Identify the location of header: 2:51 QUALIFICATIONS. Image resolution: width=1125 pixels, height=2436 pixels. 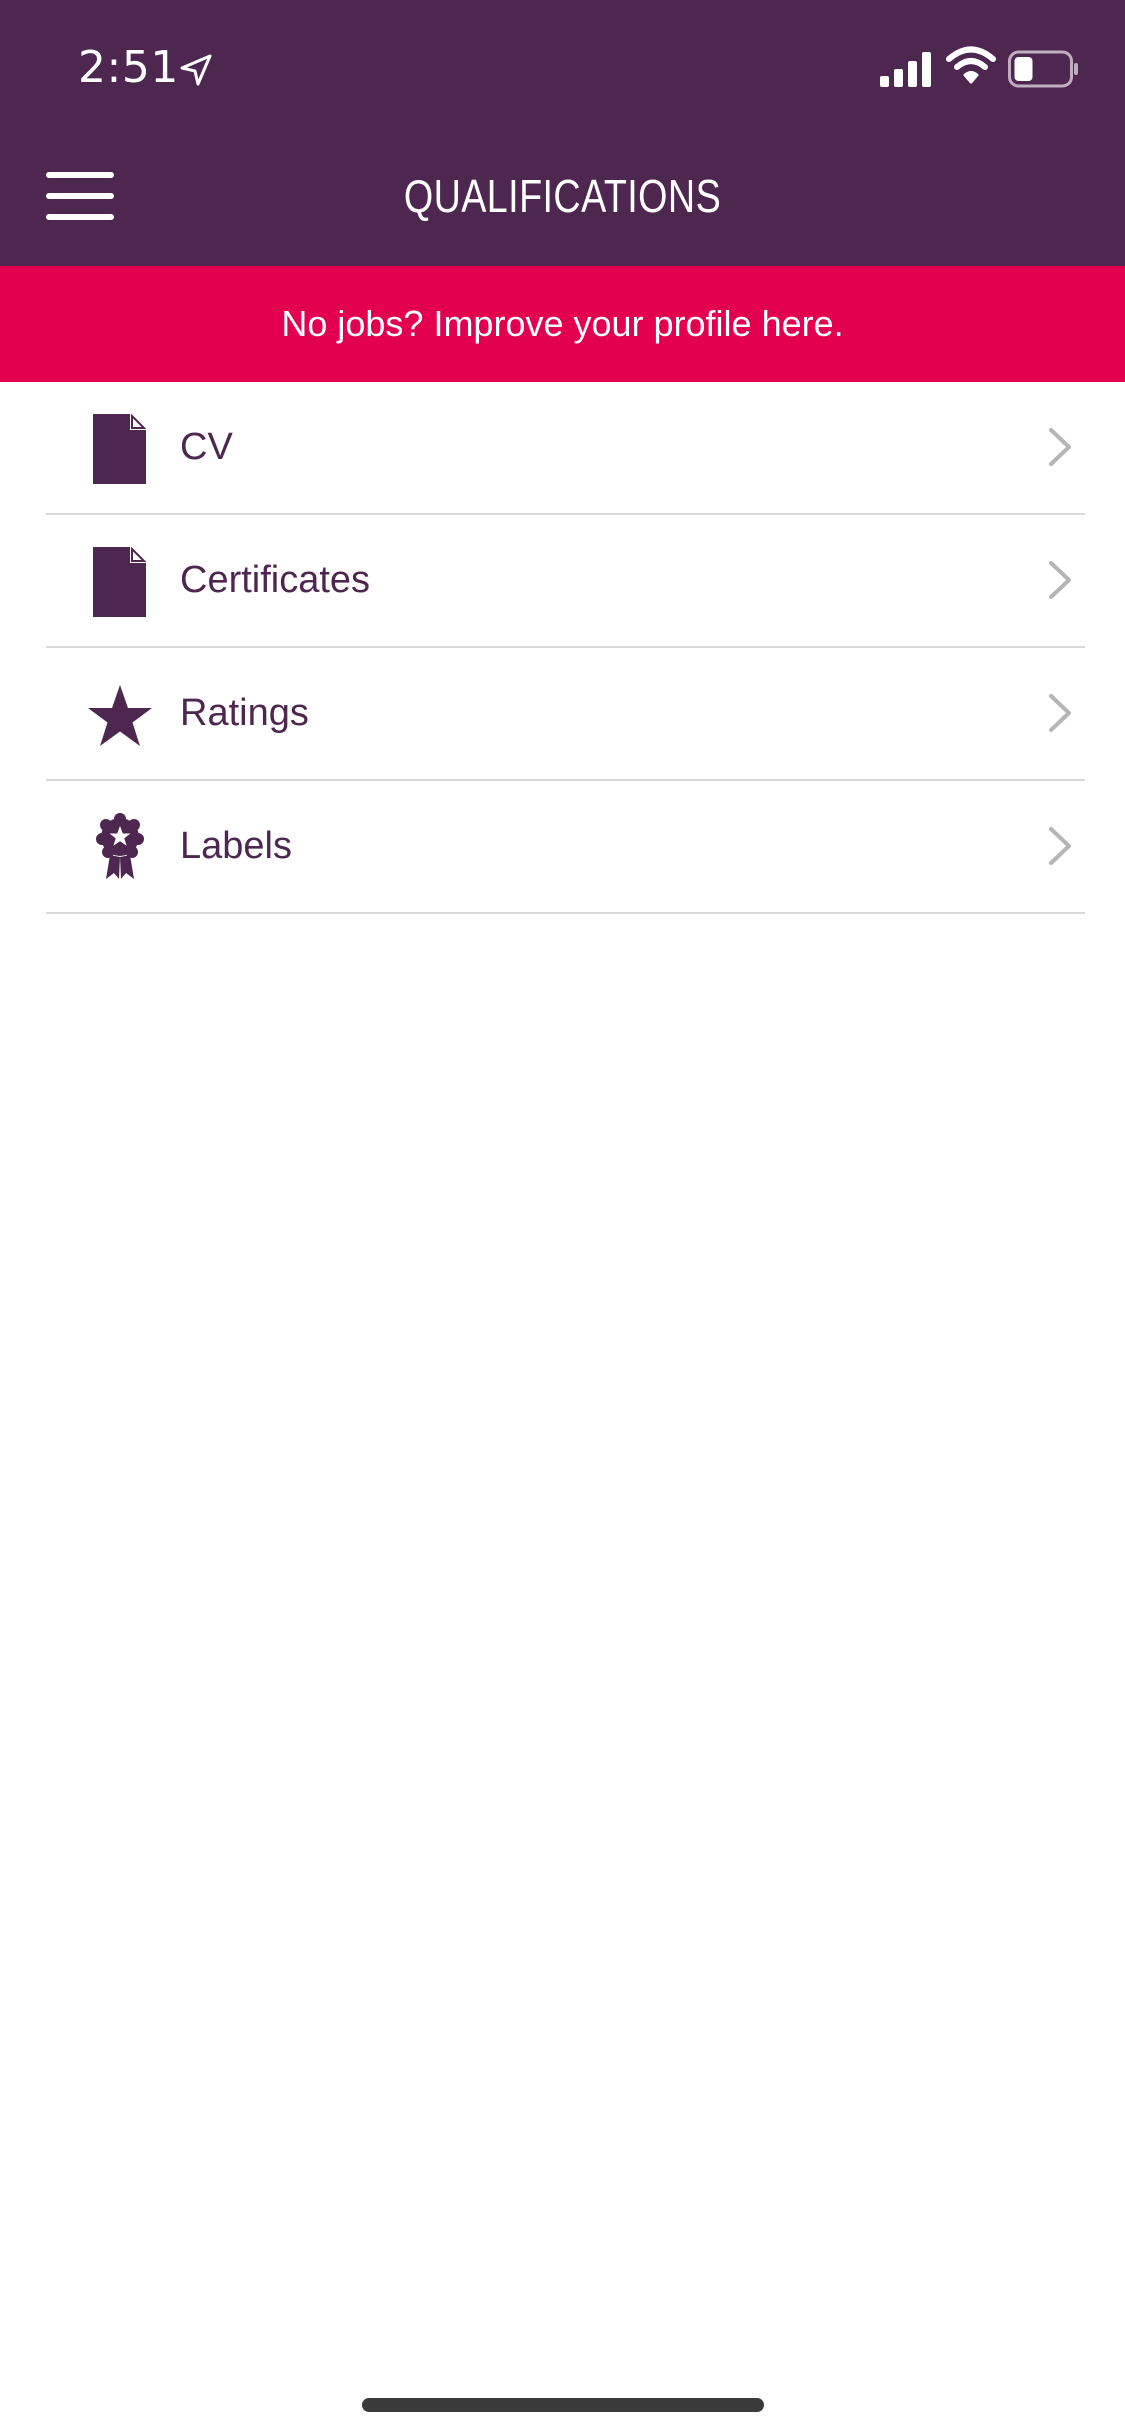
(562, 133).